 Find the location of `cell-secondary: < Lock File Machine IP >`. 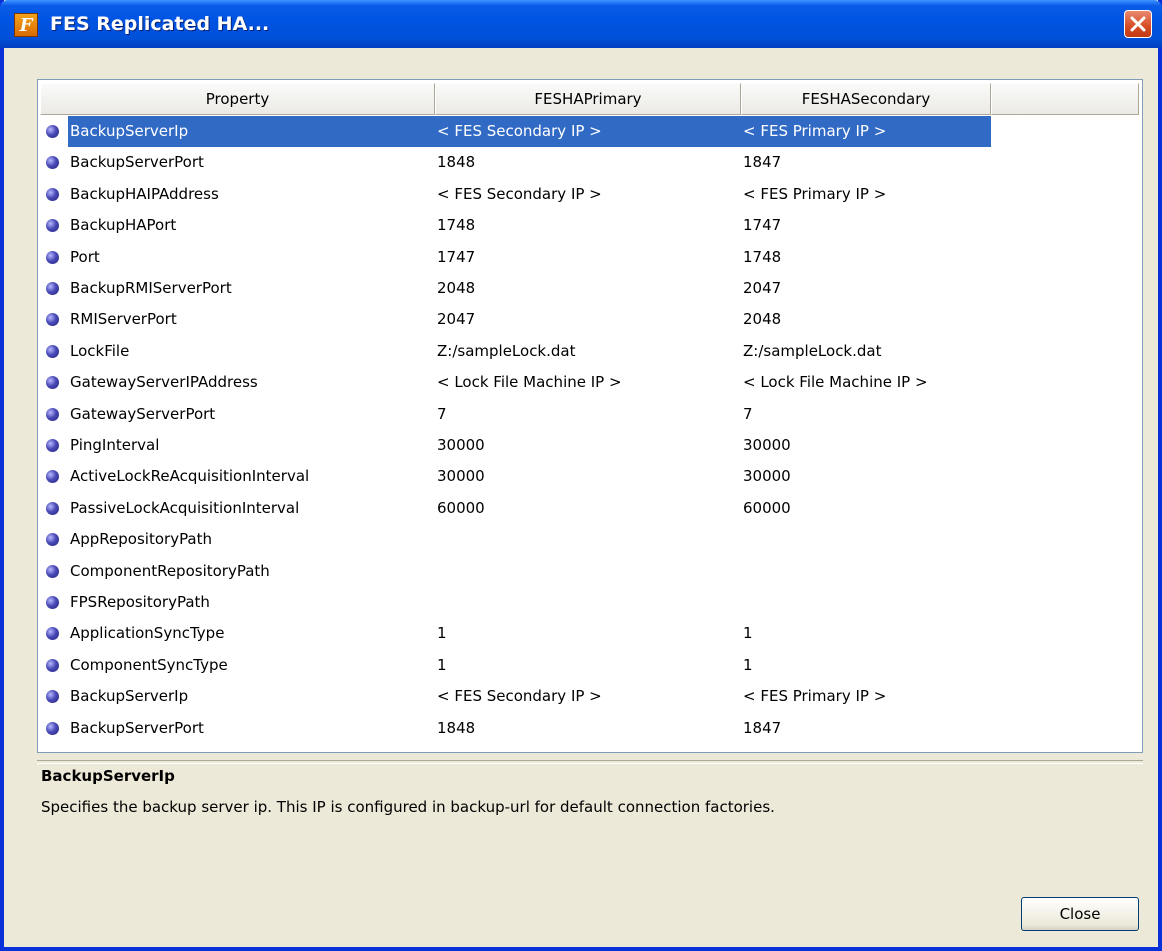

cell-secondary: < Lock File Machine IP > is located at coordinates (835, 382).